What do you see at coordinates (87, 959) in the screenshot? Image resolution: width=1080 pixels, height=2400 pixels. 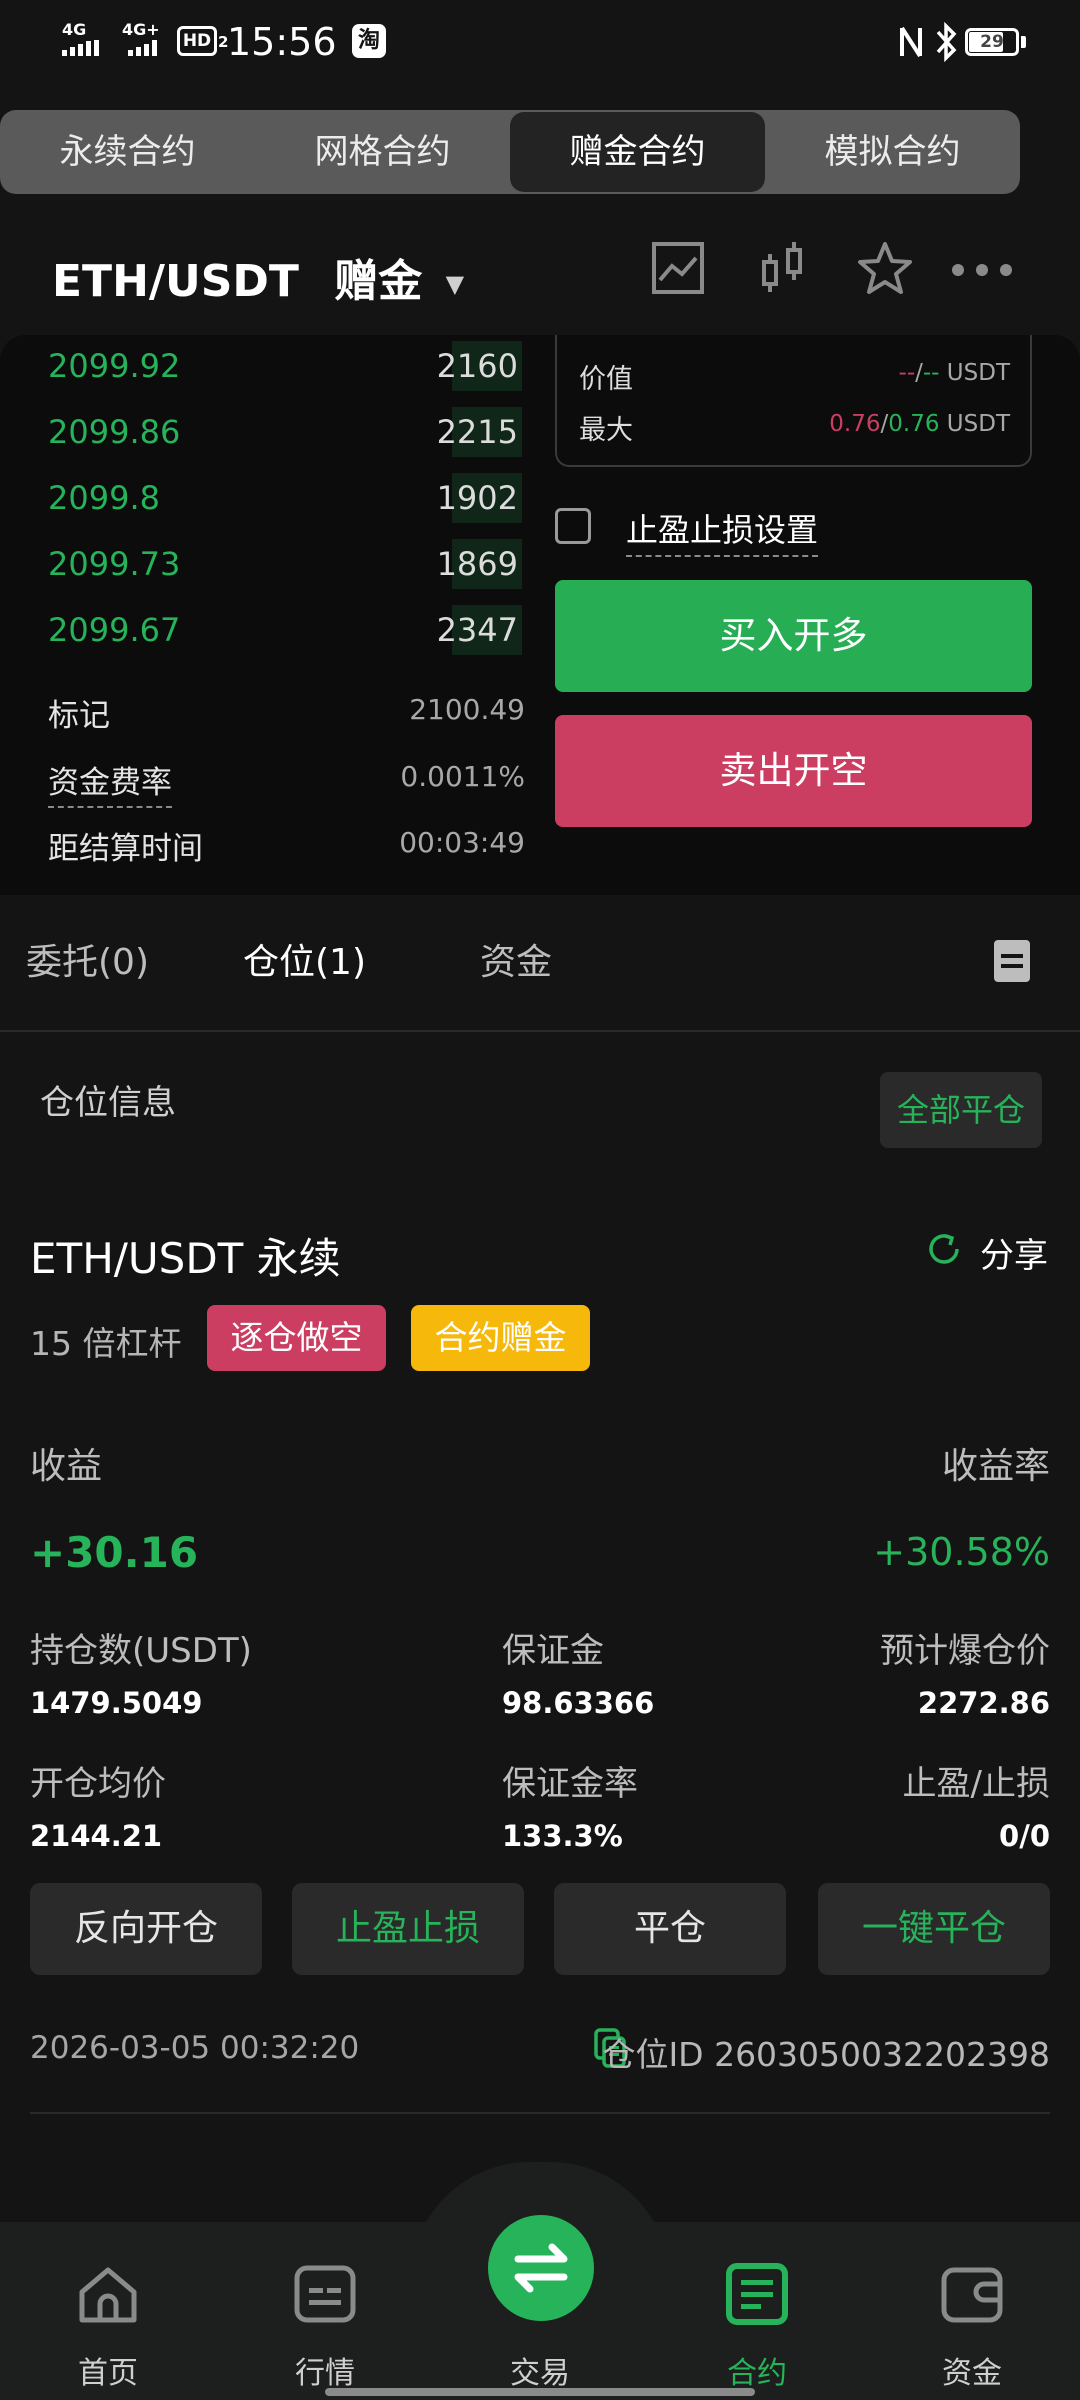 I see `tab-orders: 委托(0)` at bounding box center [87, 959].